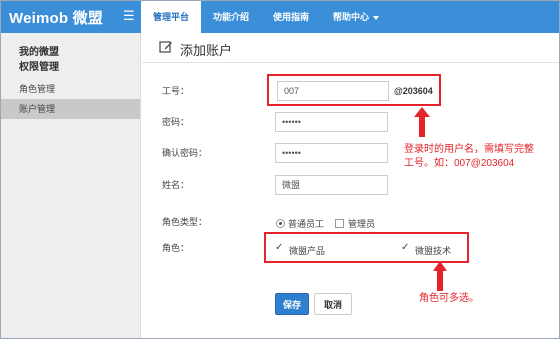  What do you see at coordinates (280, 223) in the screenshot?
I see `role-type-regular-radio` at bounding box center [280, 223].